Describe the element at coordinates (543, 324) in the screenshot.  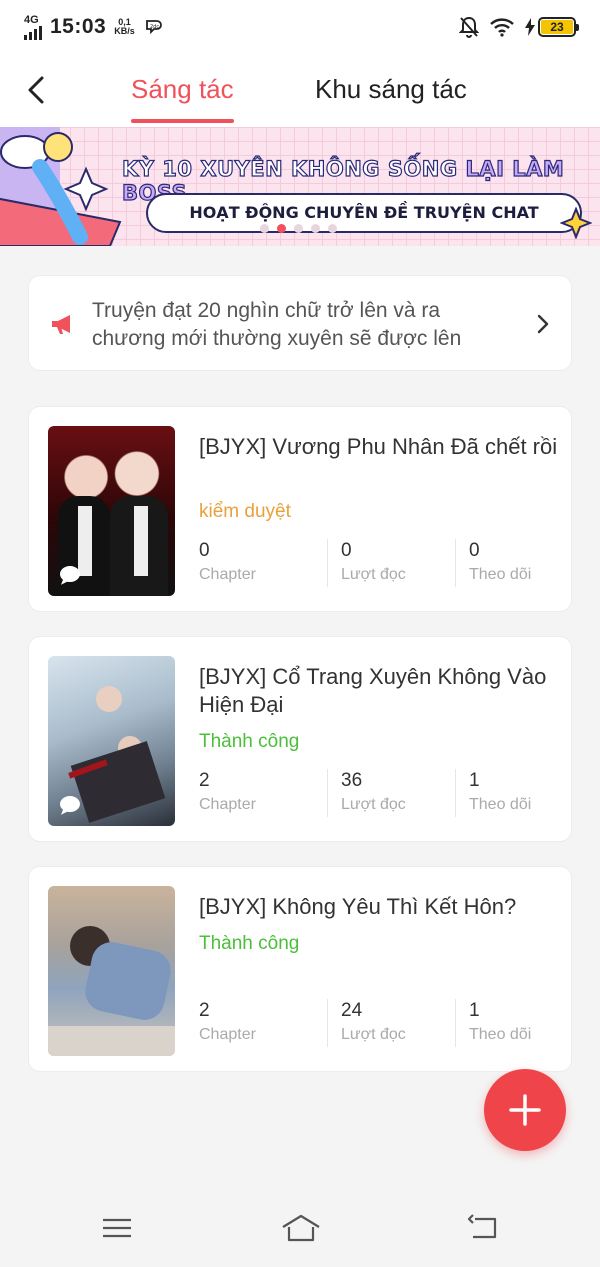
I see `chevron-right-icon` at that location.